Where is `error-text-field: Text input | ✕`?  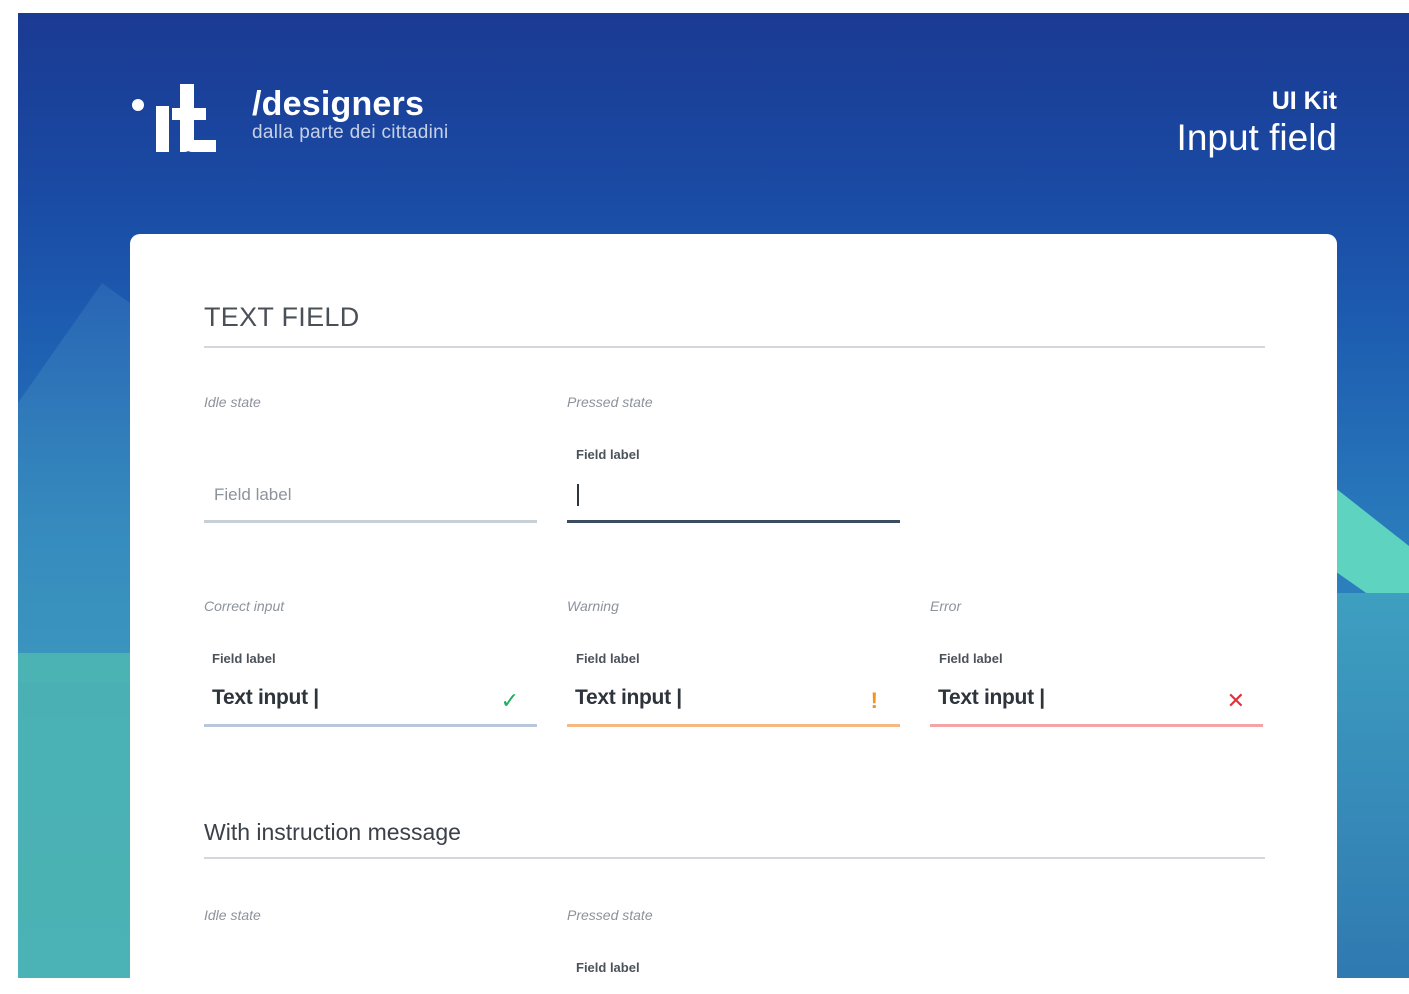
error-text-field: Text input | ✕ is located at coordinates (1096, 703).